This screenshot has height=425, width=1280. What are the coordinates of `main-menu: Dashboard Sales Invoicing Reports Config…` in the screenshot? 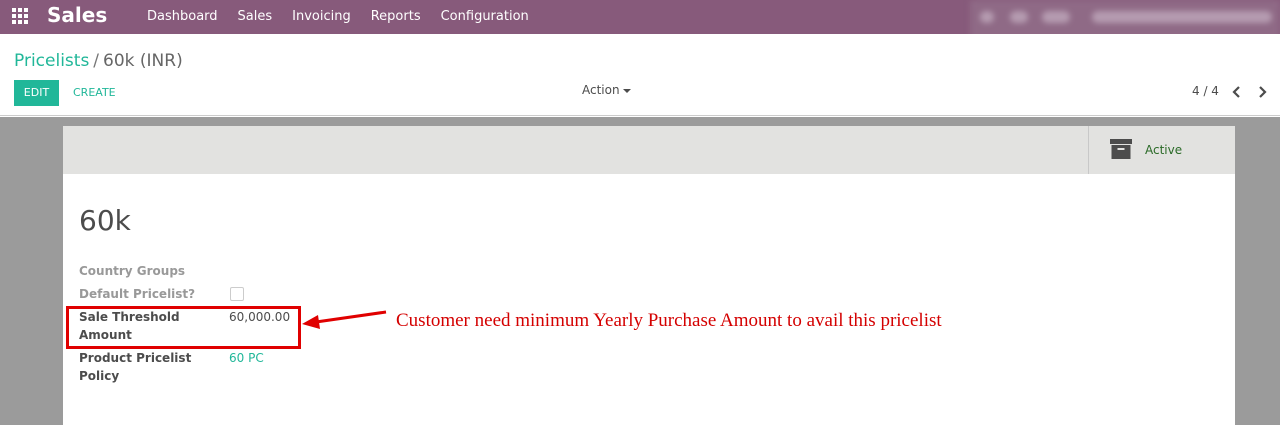 It's located at (338, 17).